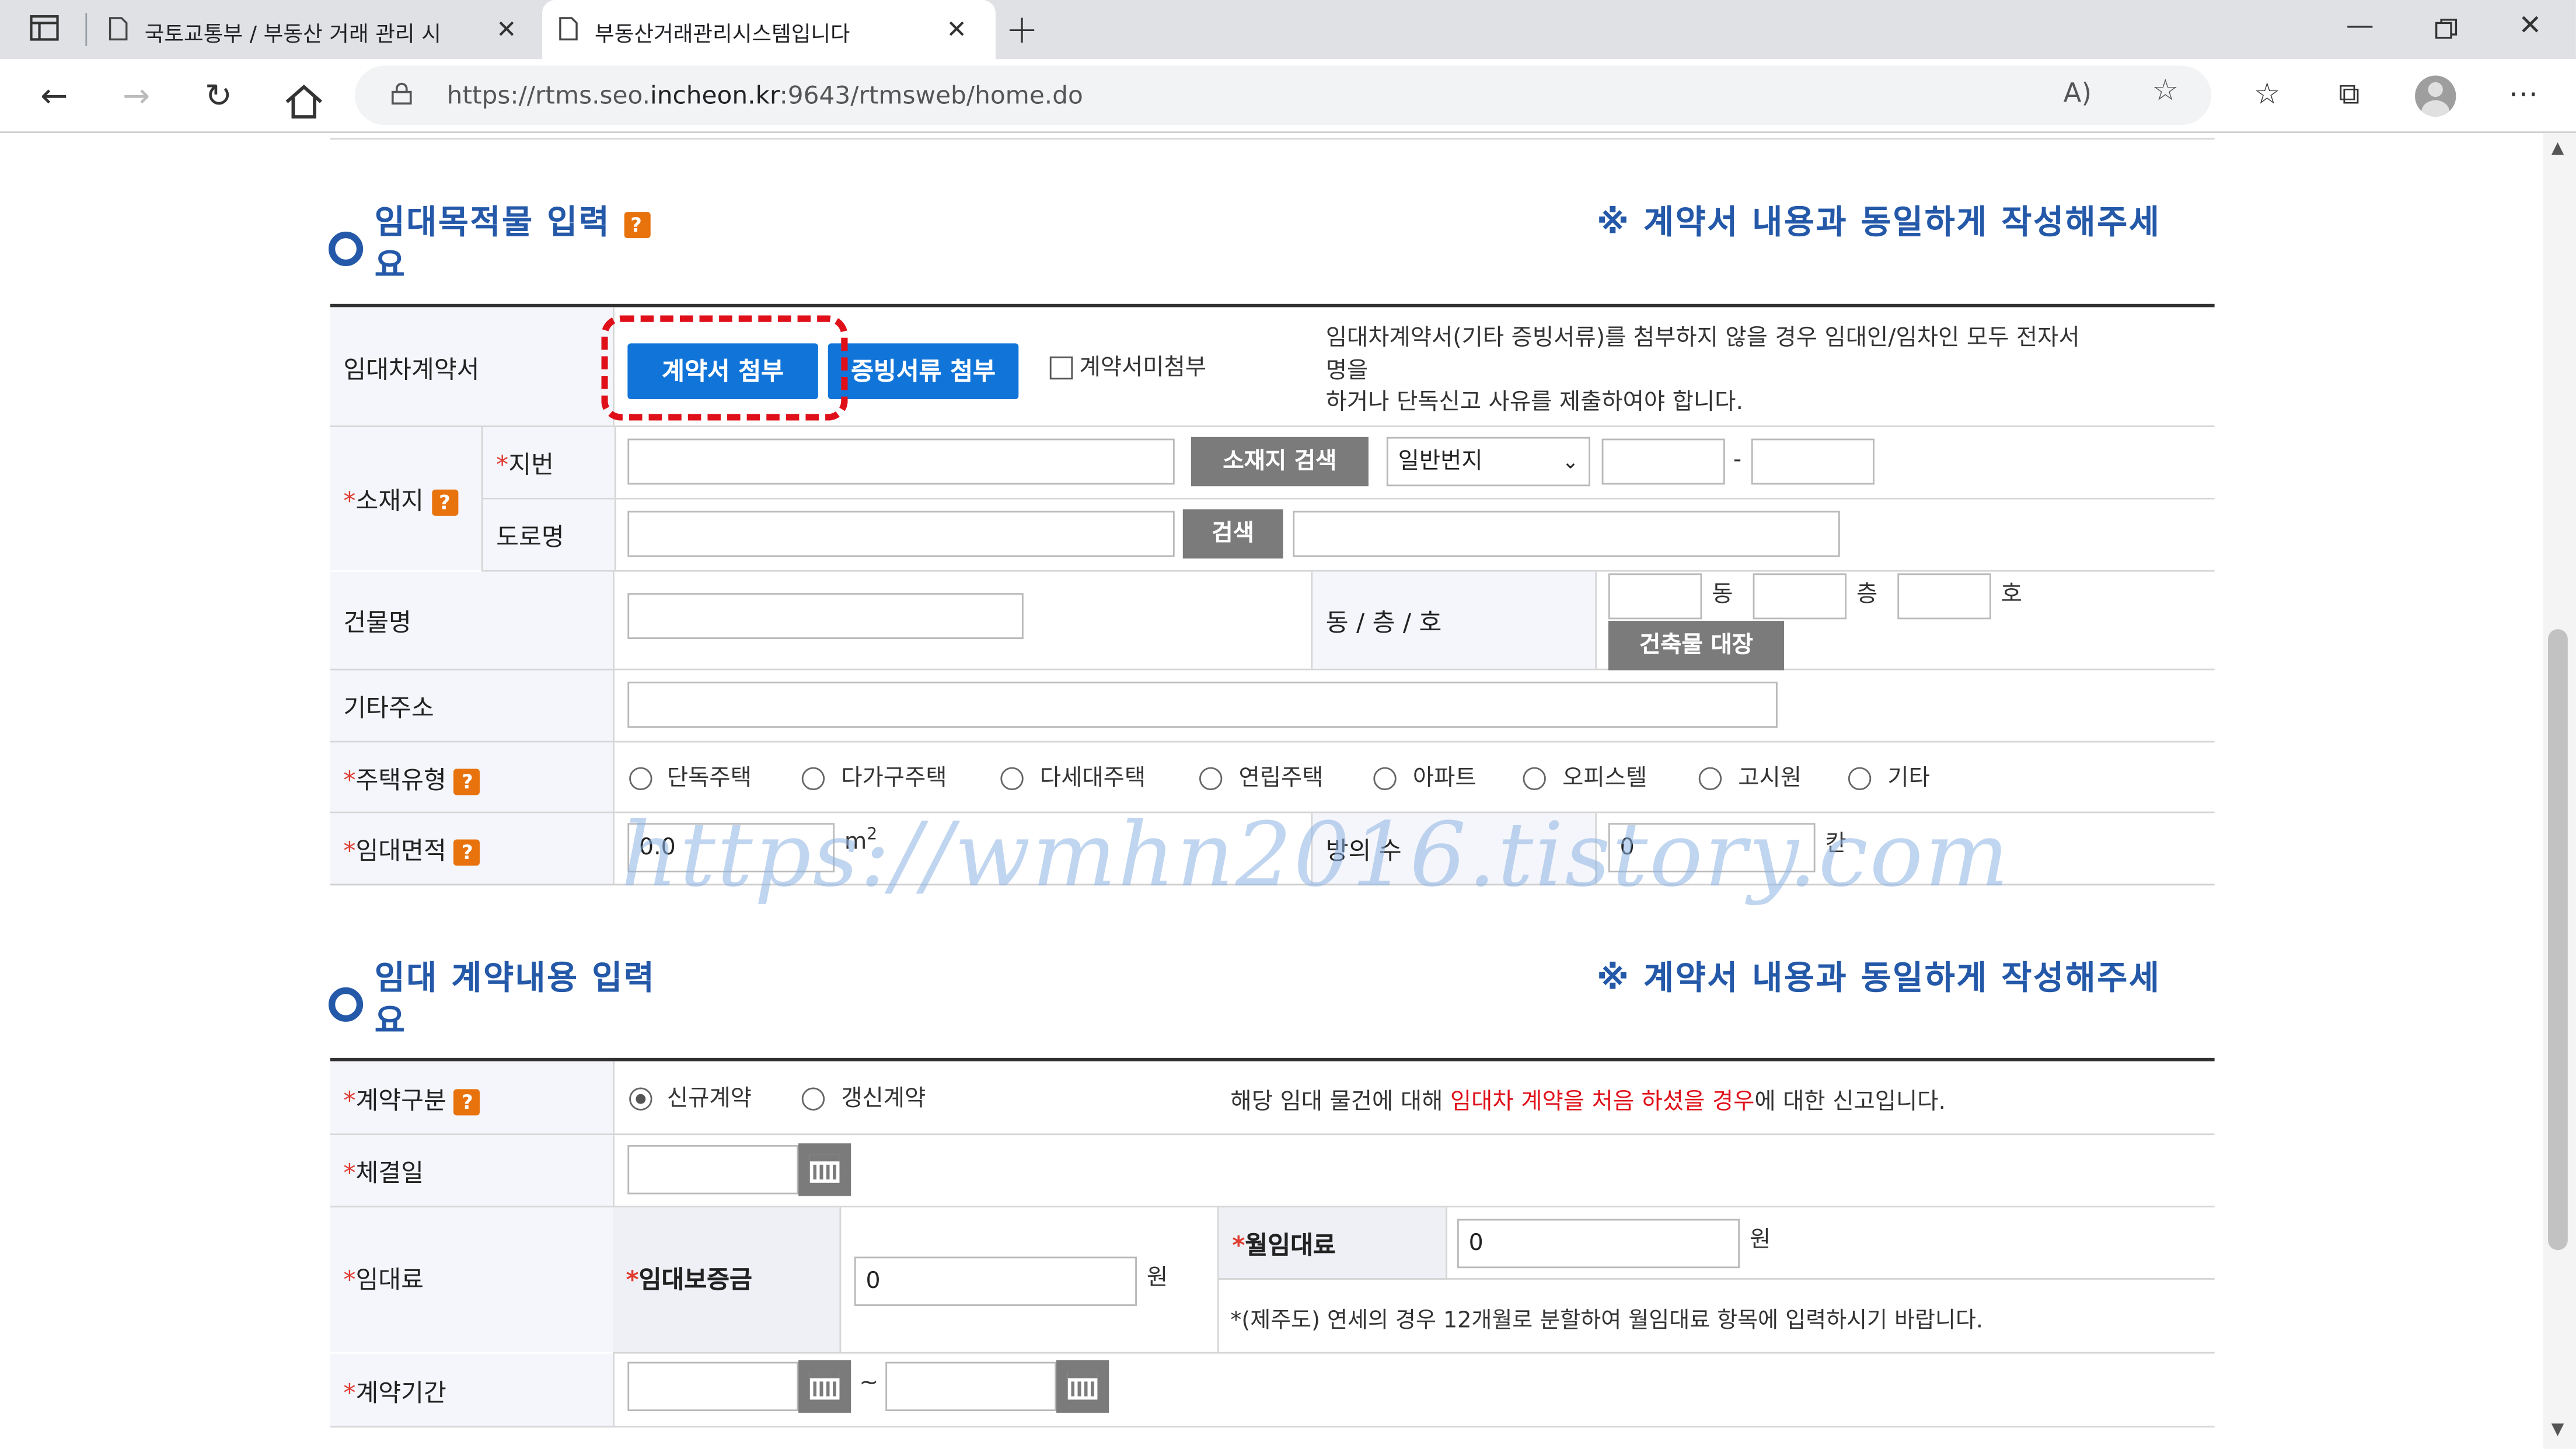 The height and width of the screenshot is (1449, 2576). Describe the element at coordinates (709, 778) in the screenshot. I see `option-detached: 단독주택` at that location.